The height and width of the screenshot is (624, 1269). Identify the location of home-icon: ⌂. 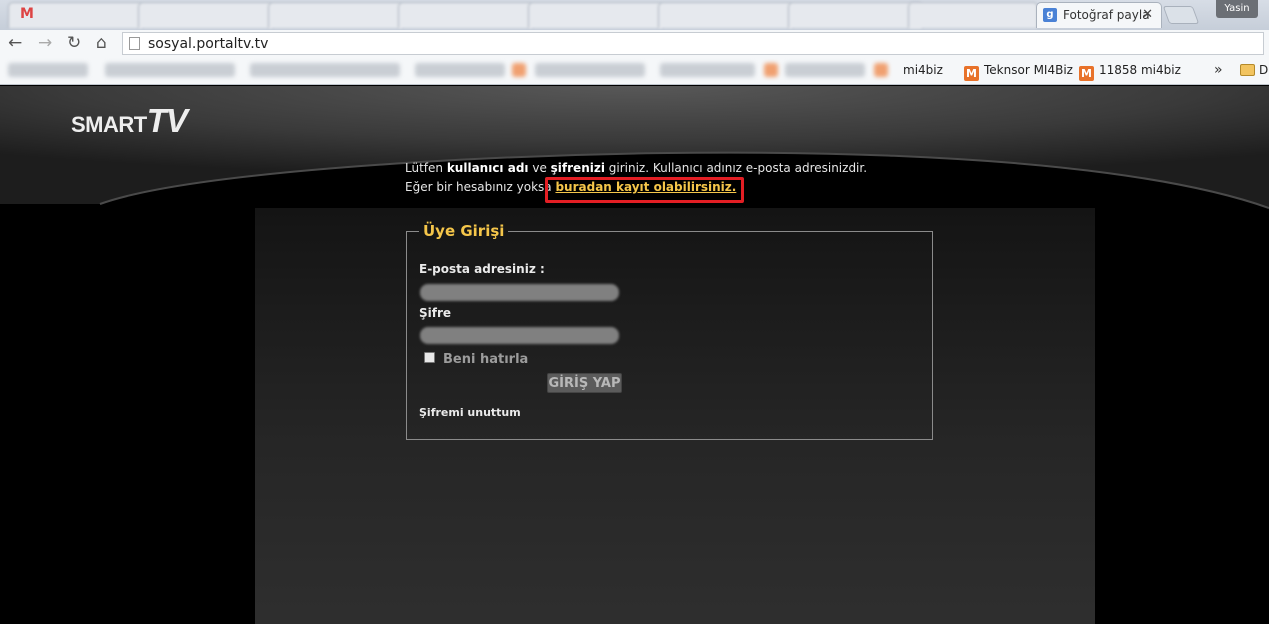
(101, 43).